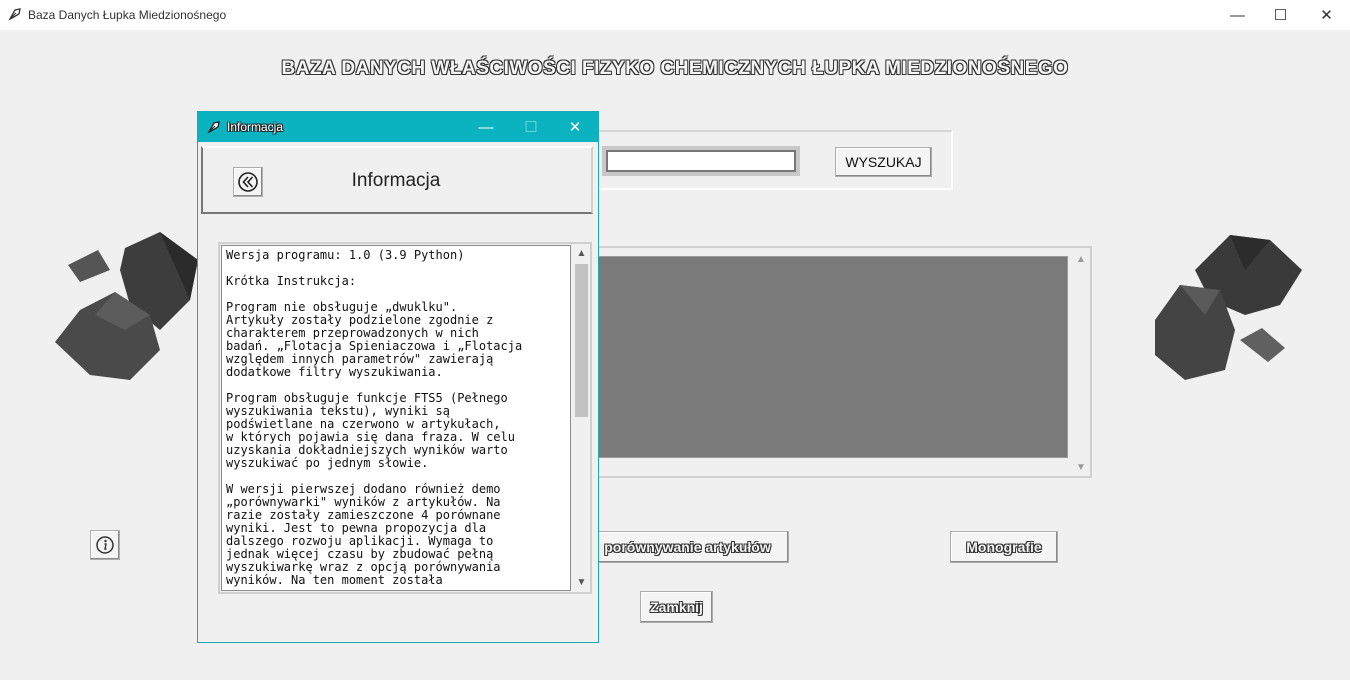 The image size is (1350, 680). I want to click on info-scrollbar: ▲ ▼, so click(581, 418).